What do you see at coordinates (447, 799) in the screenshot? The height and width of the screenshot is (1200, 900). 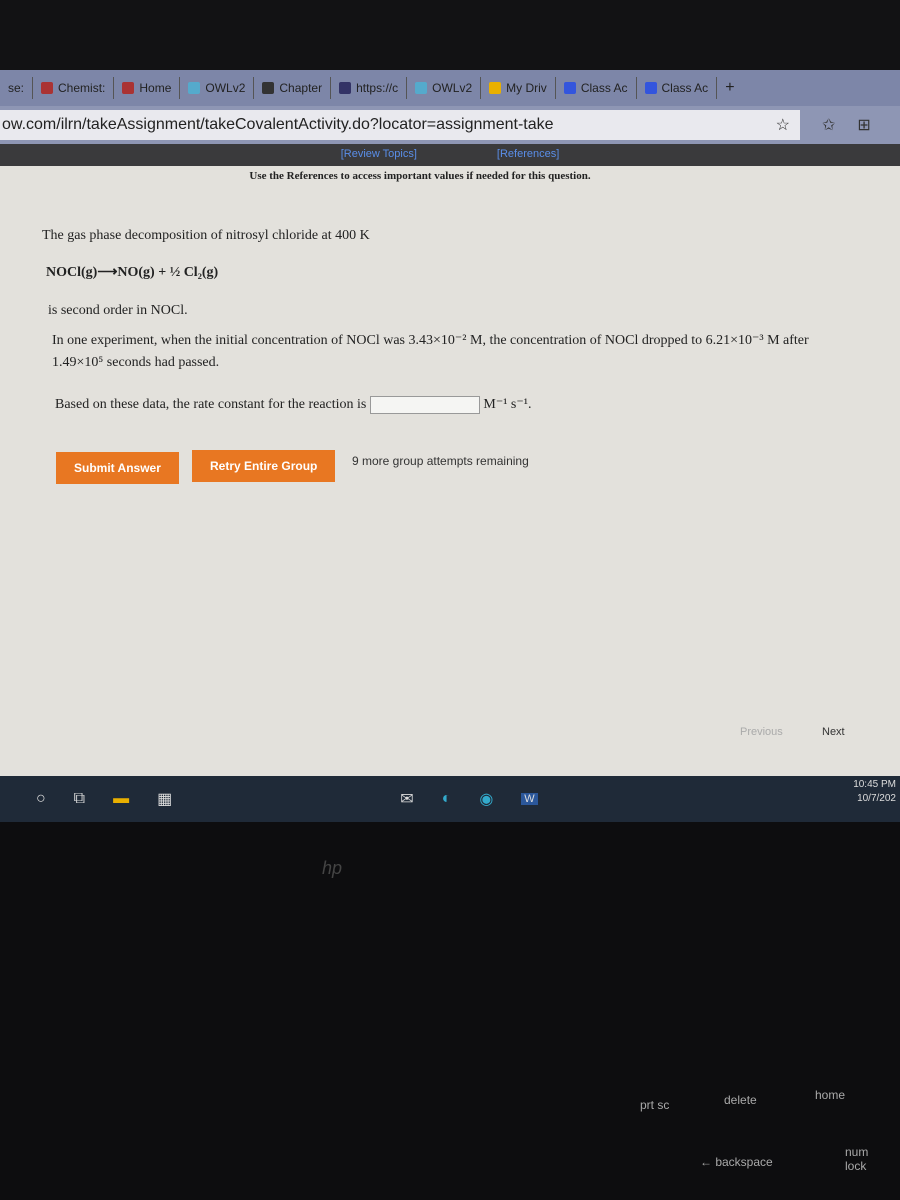 I see `edge-icon: ◐` at bounding box center [447, 799].